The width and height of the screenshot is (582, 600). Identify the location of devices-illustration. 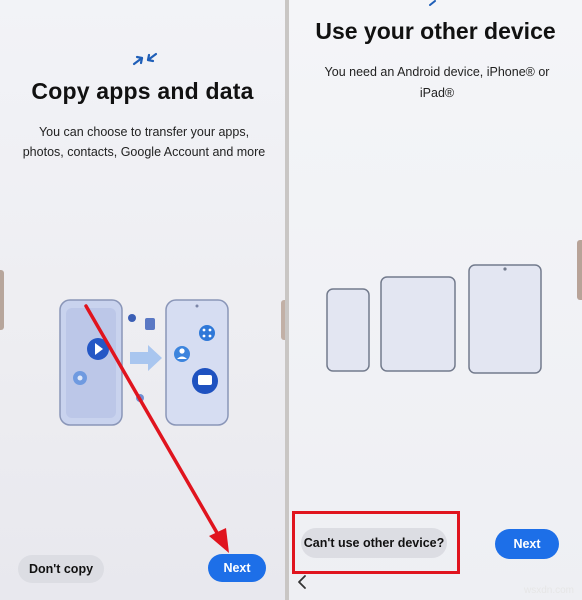
(434, 319).